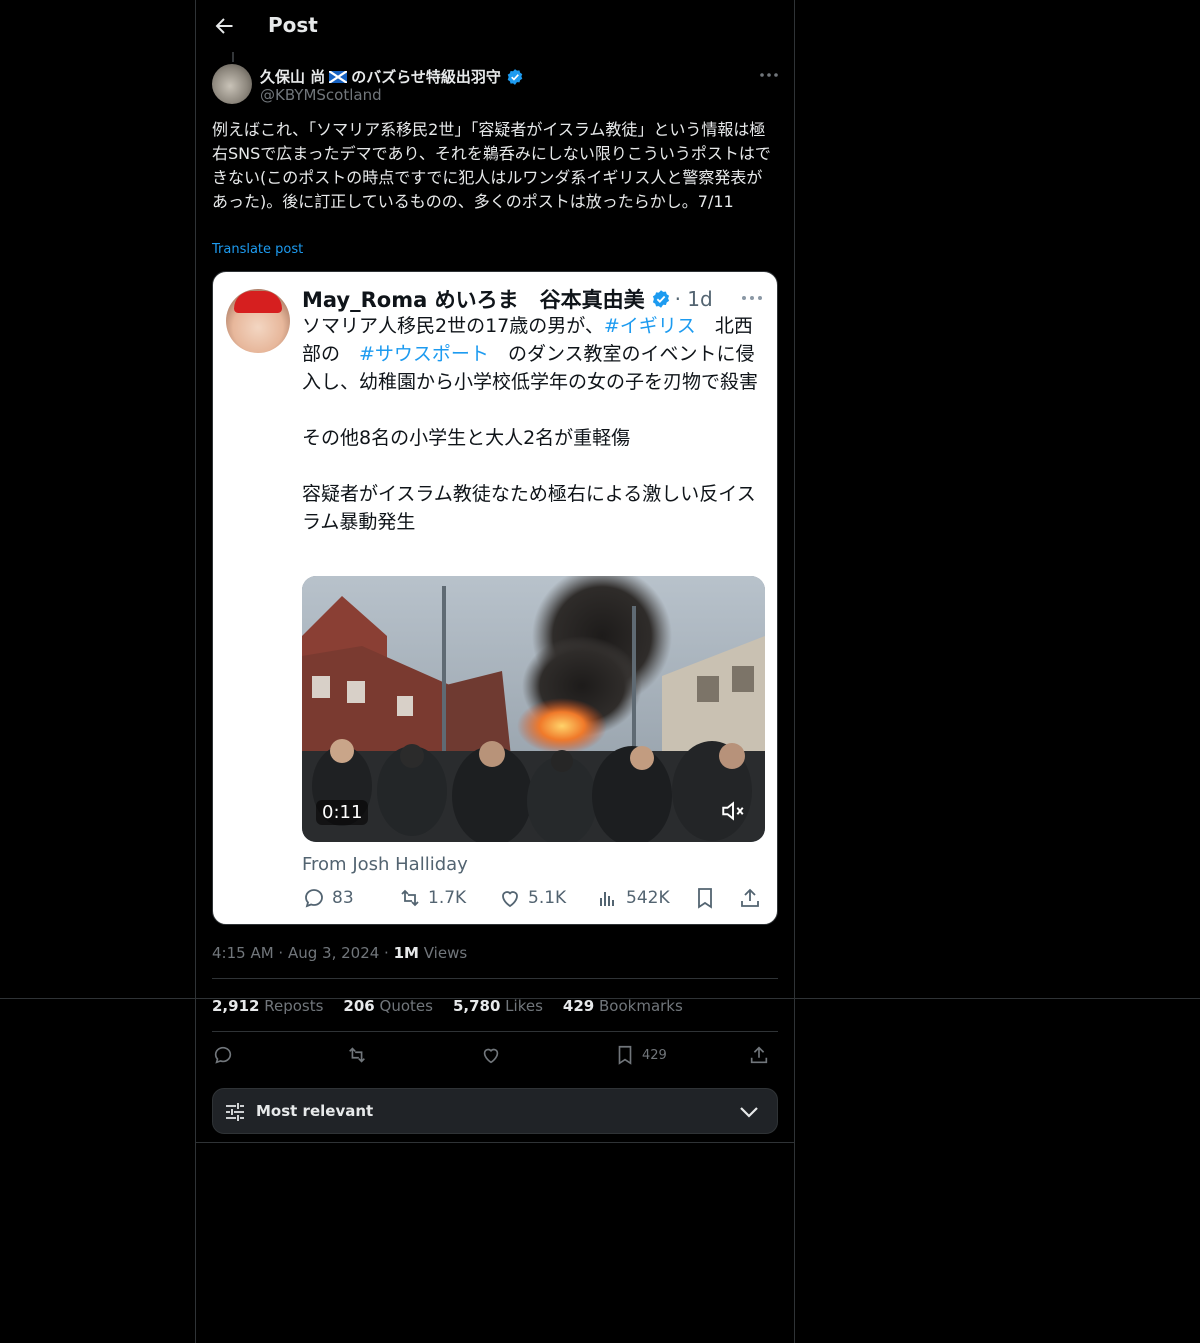 The height and width of the screenshot is (1343, 1200). Describe the element at coordinates (224, 26) in the screenshot. I see `back-arrow-icon` at that location.